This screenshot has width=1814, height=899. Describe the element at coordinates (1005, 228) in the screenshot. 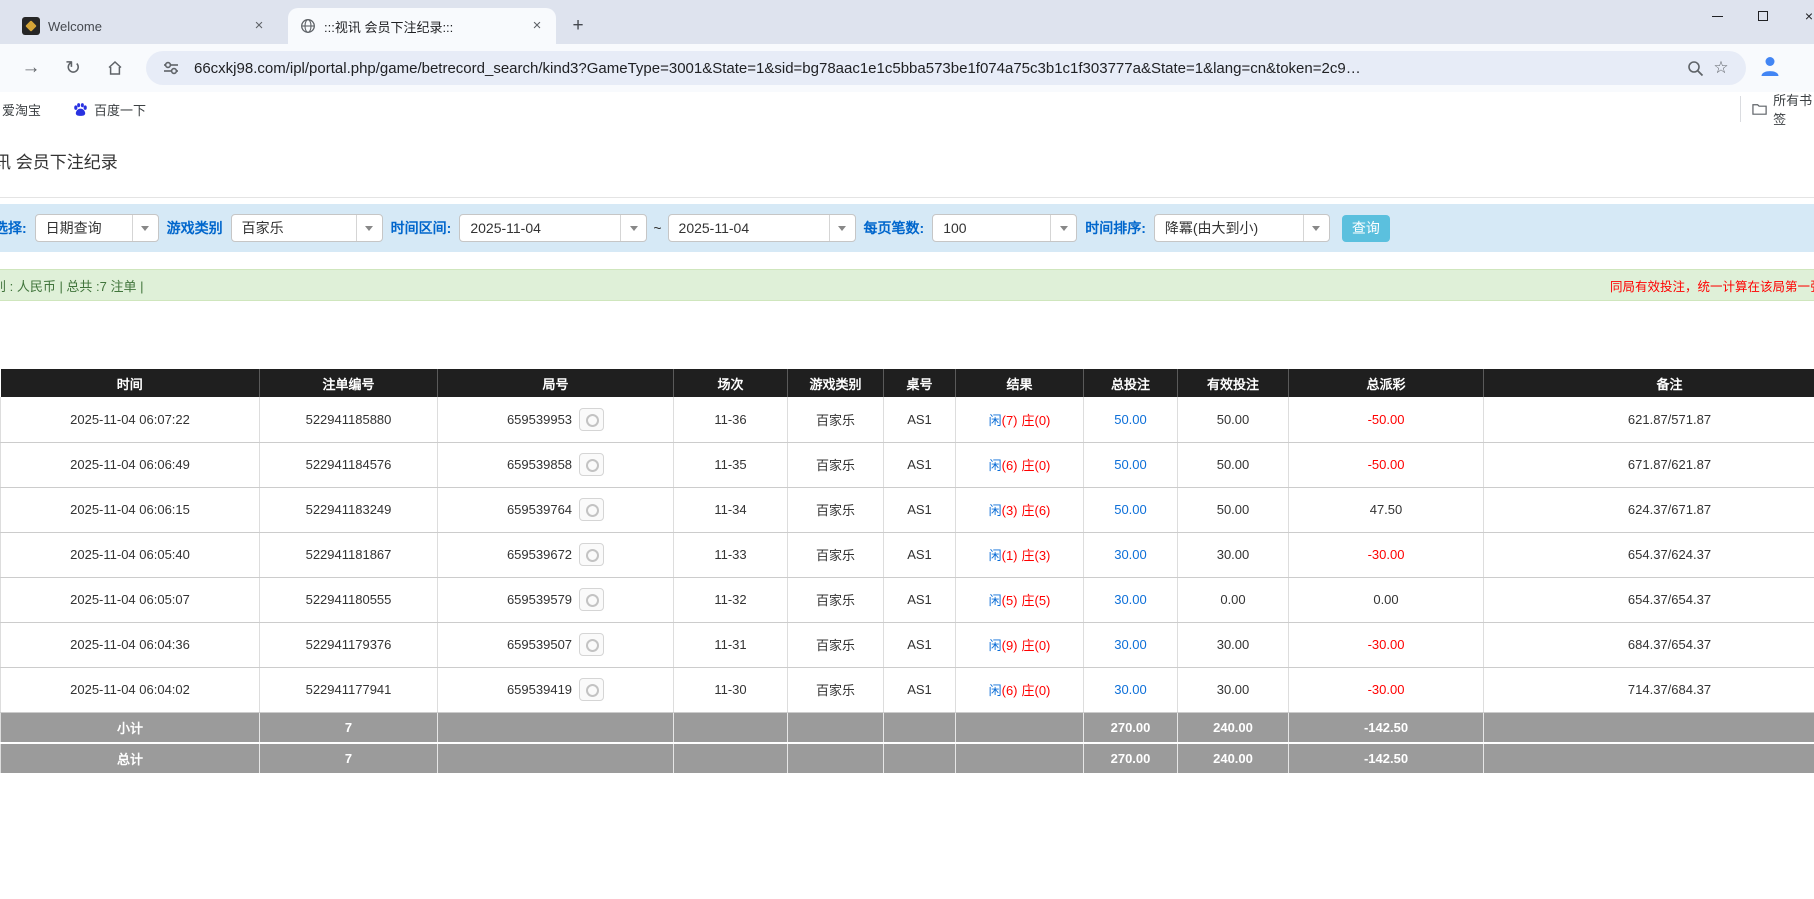

I see `page-size-select: 100` at that location.